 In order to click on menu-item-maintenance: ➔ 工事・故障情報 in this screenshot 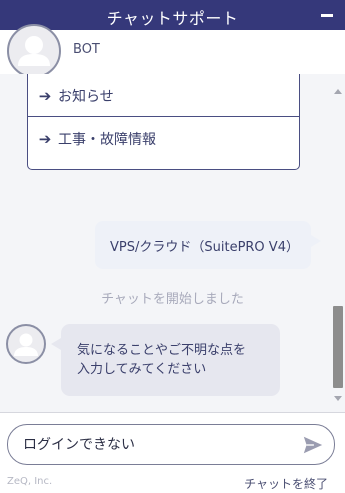, I will do `click(163, 139)`.